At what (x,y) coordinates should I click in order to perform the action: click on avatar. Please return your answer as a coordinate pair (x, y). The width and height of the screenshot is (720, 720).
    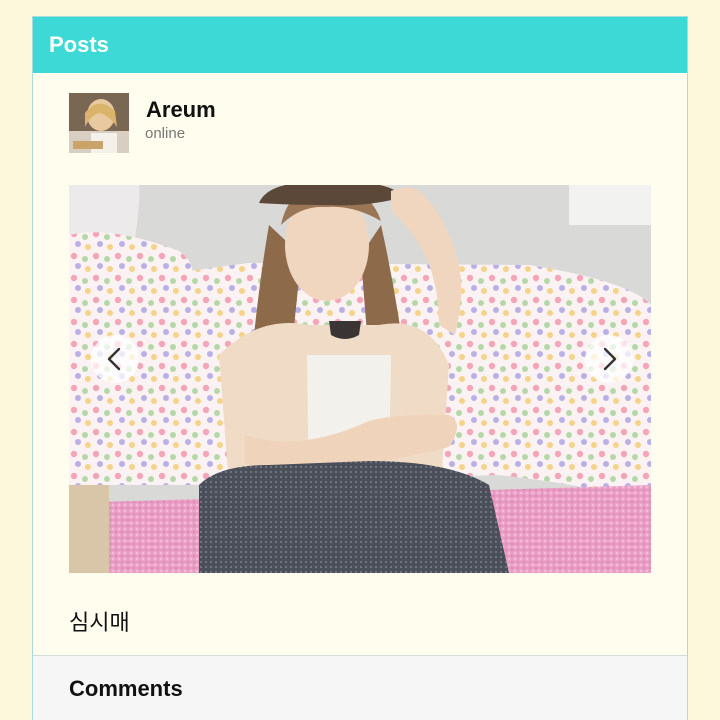
    Looking at the image, I should click on (99, 123).